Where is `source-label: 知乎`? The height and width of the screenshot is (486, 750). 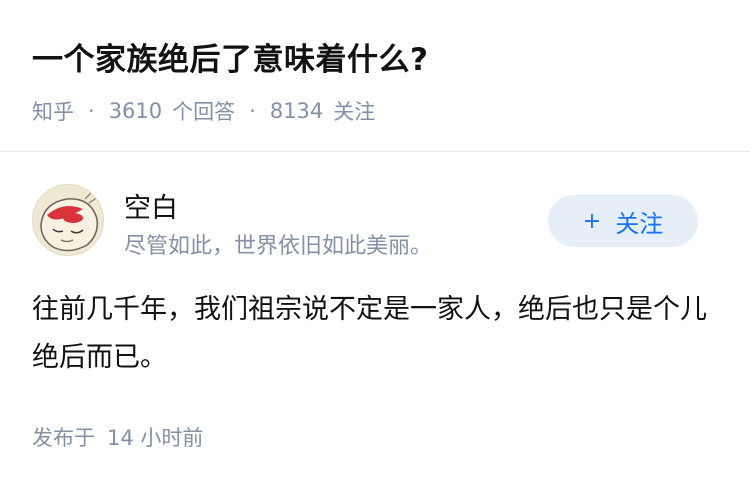
source-label: 知乎 is located at coordinates (53, 111).